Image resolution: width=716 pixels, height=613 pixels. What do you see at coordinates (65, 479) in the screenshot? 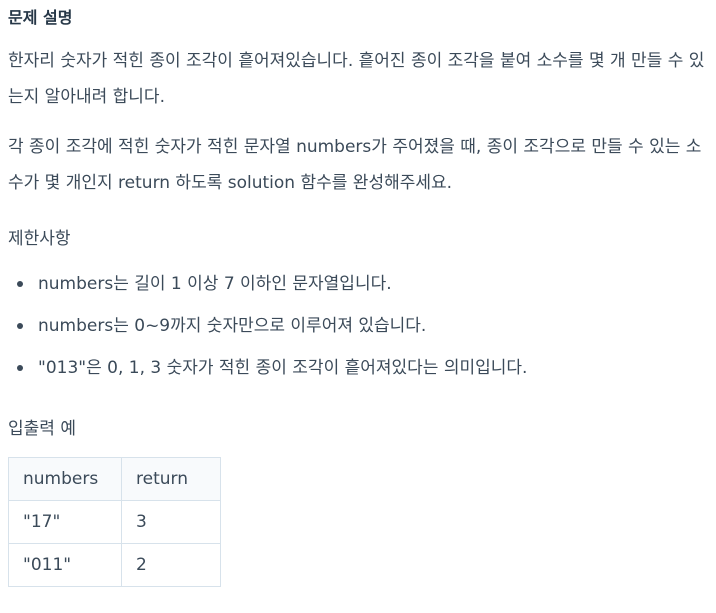
I see `column-header-numbers: numbers` at bounding box center [65, 479].